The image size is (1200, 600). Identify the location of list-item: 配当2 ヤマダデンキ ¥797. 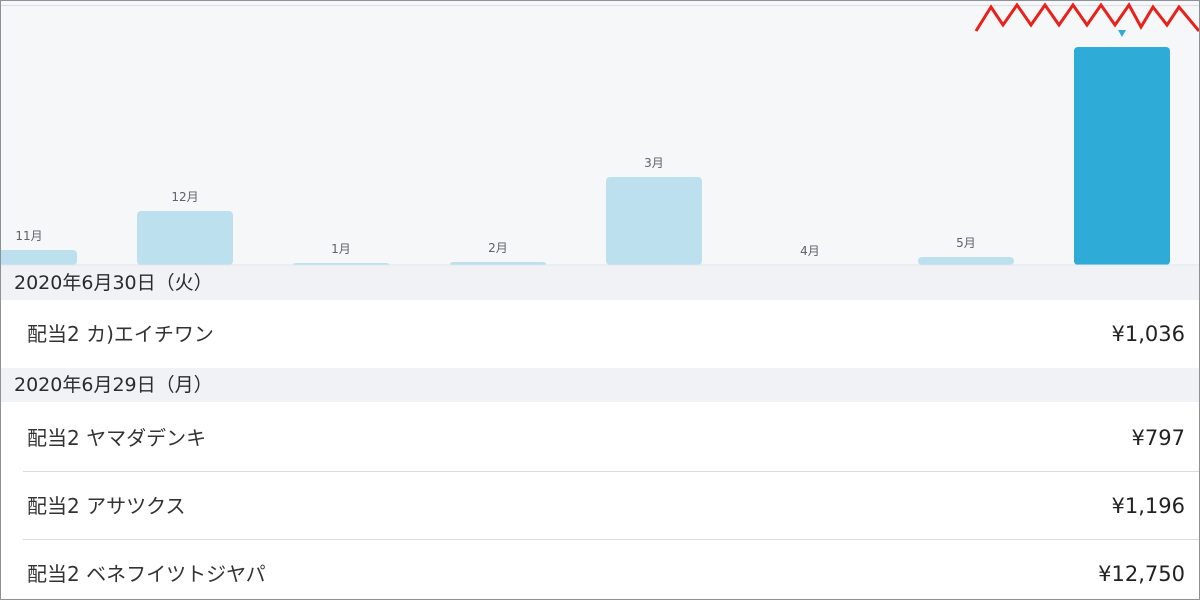
(600, 438).